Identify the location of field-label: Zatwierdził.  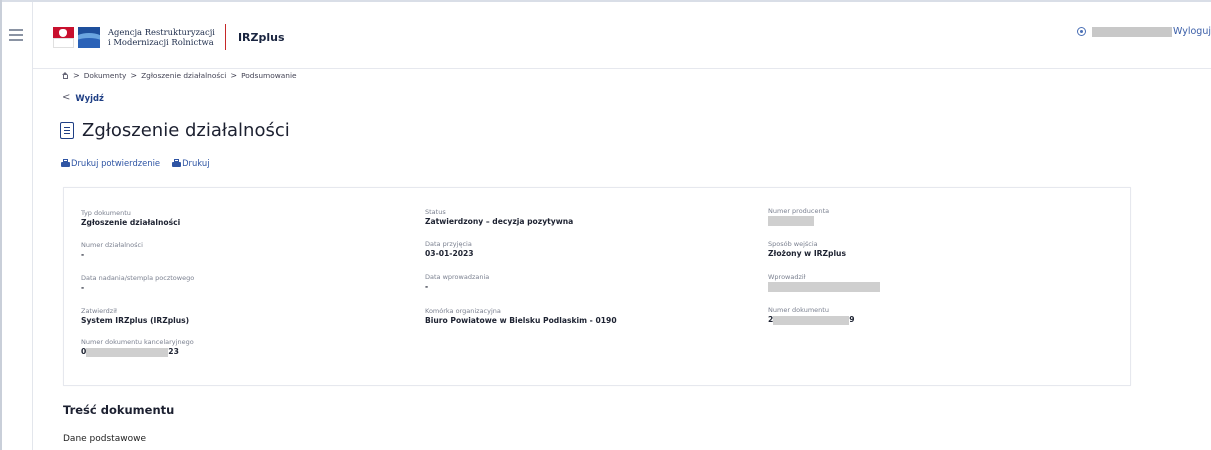
(99, 311).